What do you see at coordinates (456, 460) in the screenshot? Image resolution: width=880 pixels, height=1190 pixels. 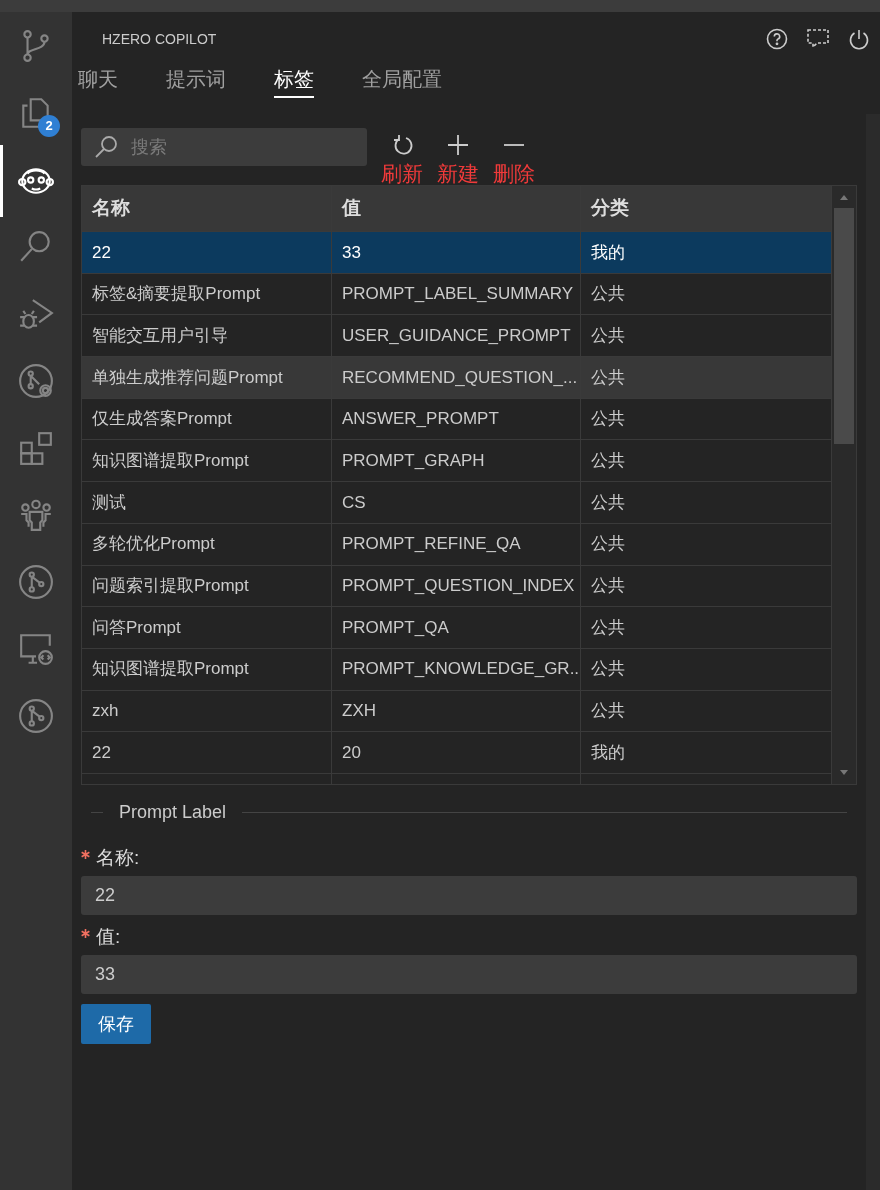 I see `table-row: 知识图谱提取Prompt PROMPT_GRAPH 公共` at bounding box center [456, 460].